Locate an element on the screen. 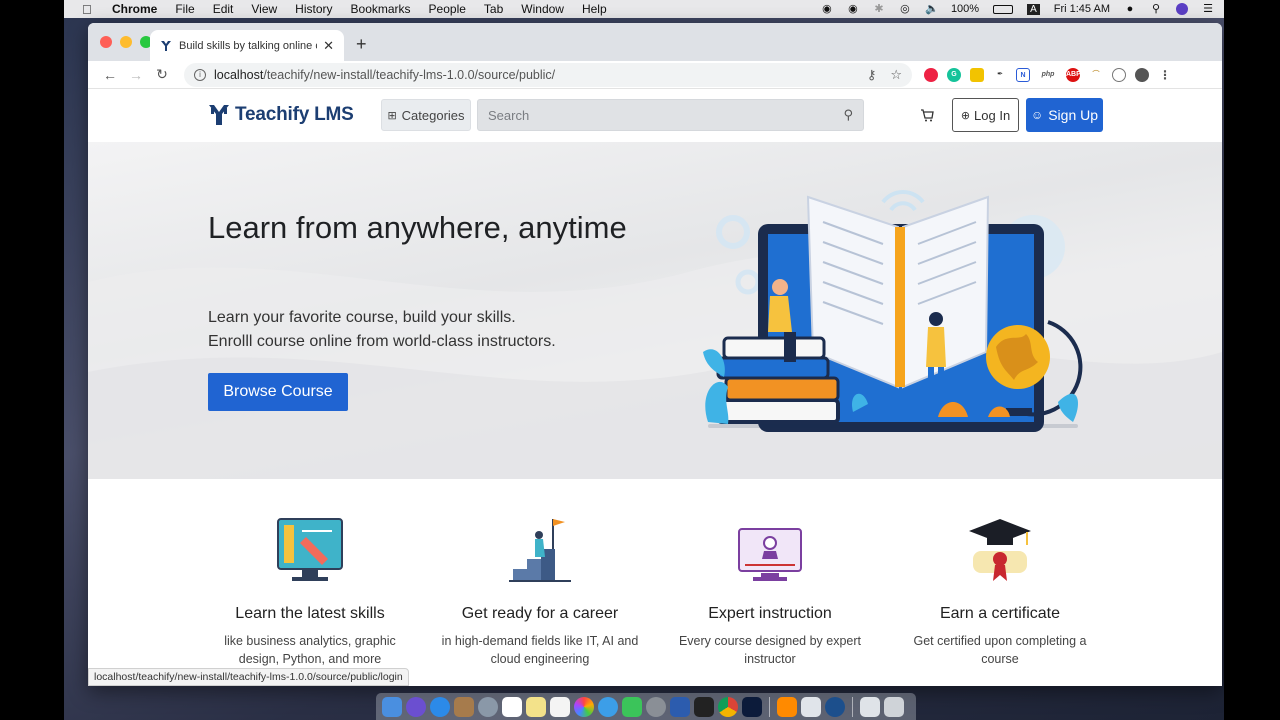  stickies-icon is located at coordinates (536, 707).